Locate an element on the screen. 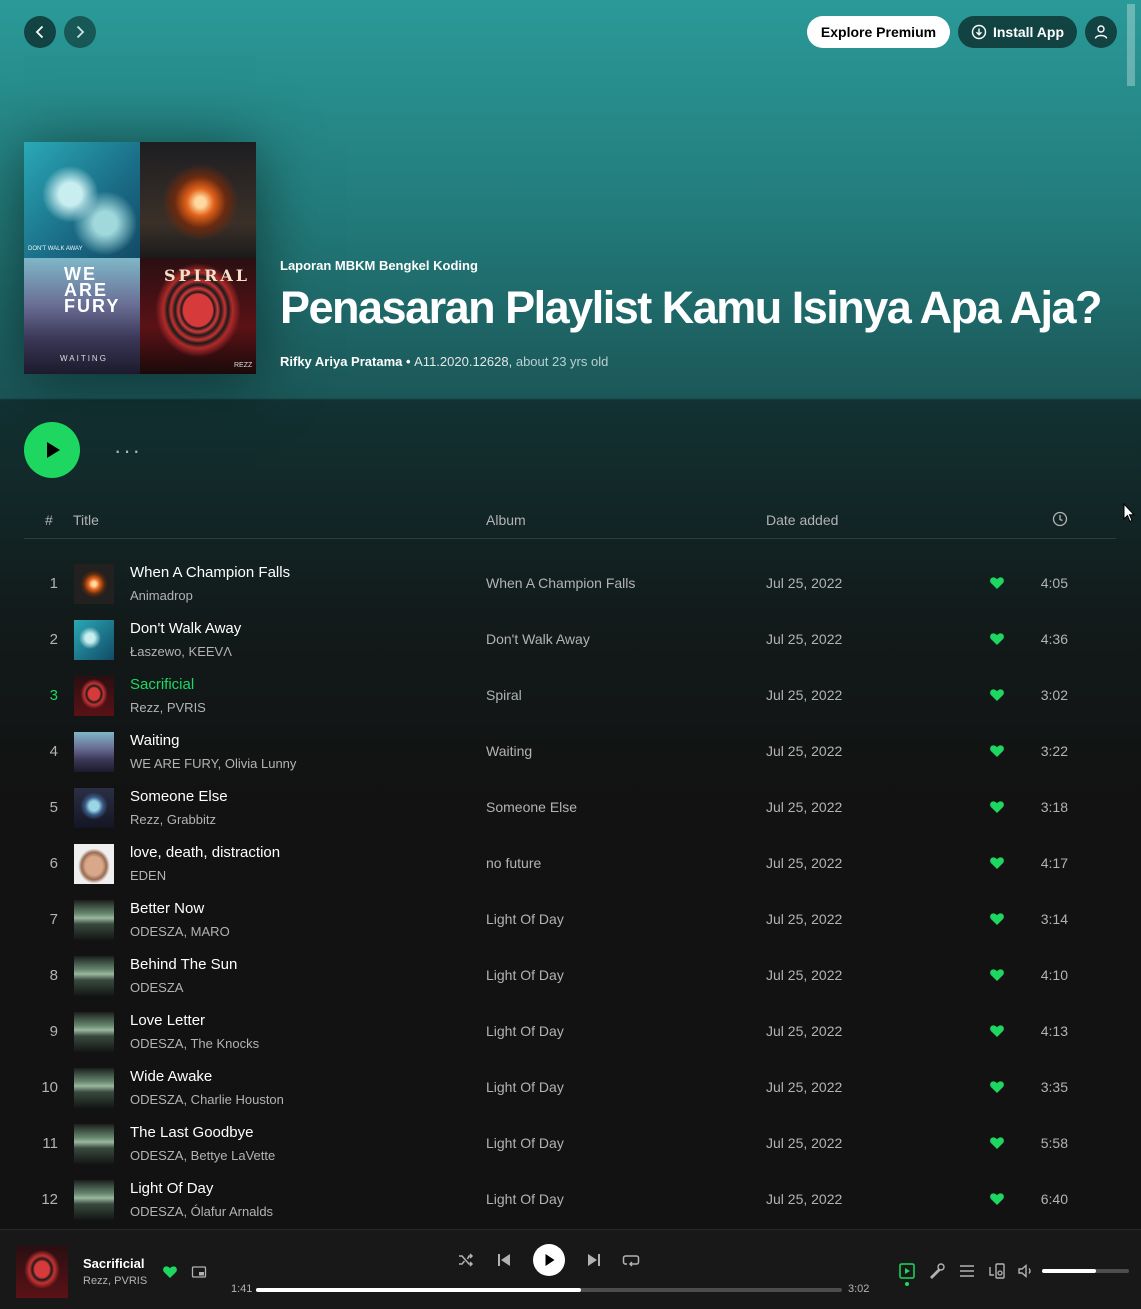 This screenshot has width=1141, height=1309. column-duration is located at coordinates (1060, 520).